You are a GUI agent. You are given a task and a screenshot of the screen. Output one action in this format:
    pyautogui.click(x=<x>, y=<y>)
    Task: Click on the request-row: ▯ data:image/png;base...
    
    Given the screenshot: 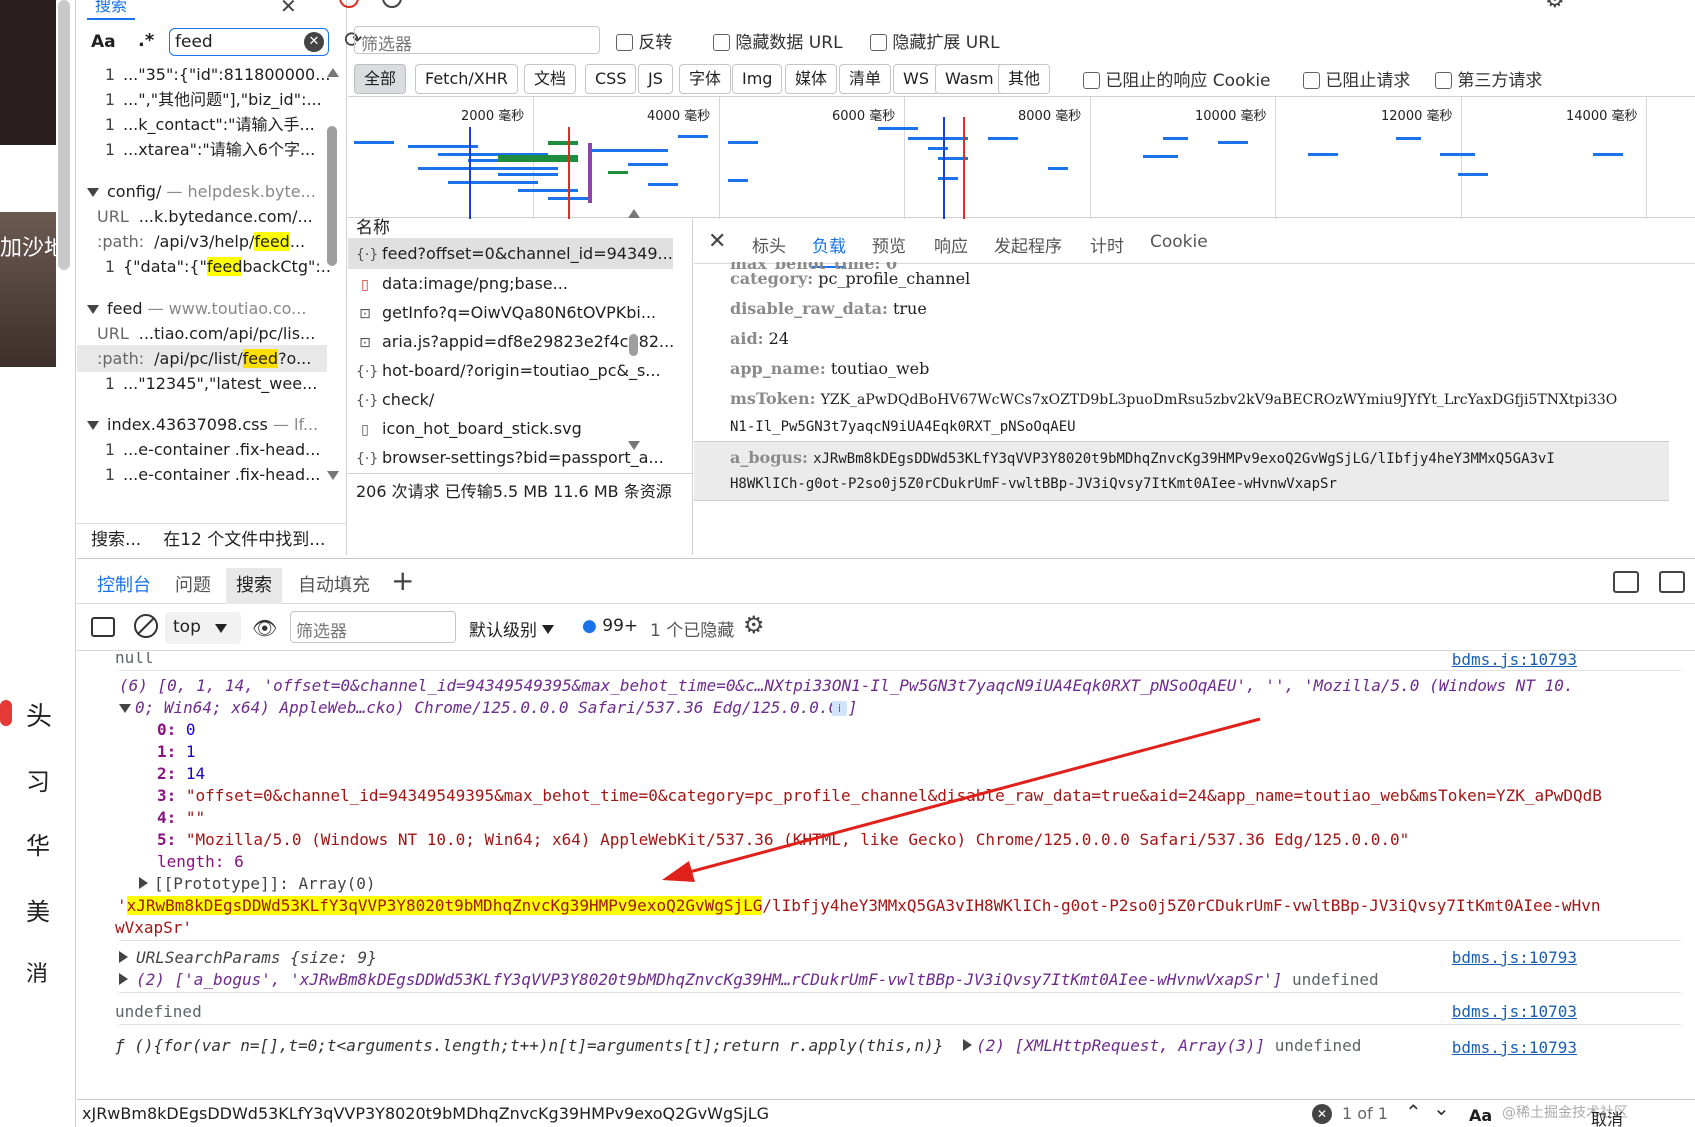 What is the action you would take?
    pyautogui.click(x=510, y=283)
    